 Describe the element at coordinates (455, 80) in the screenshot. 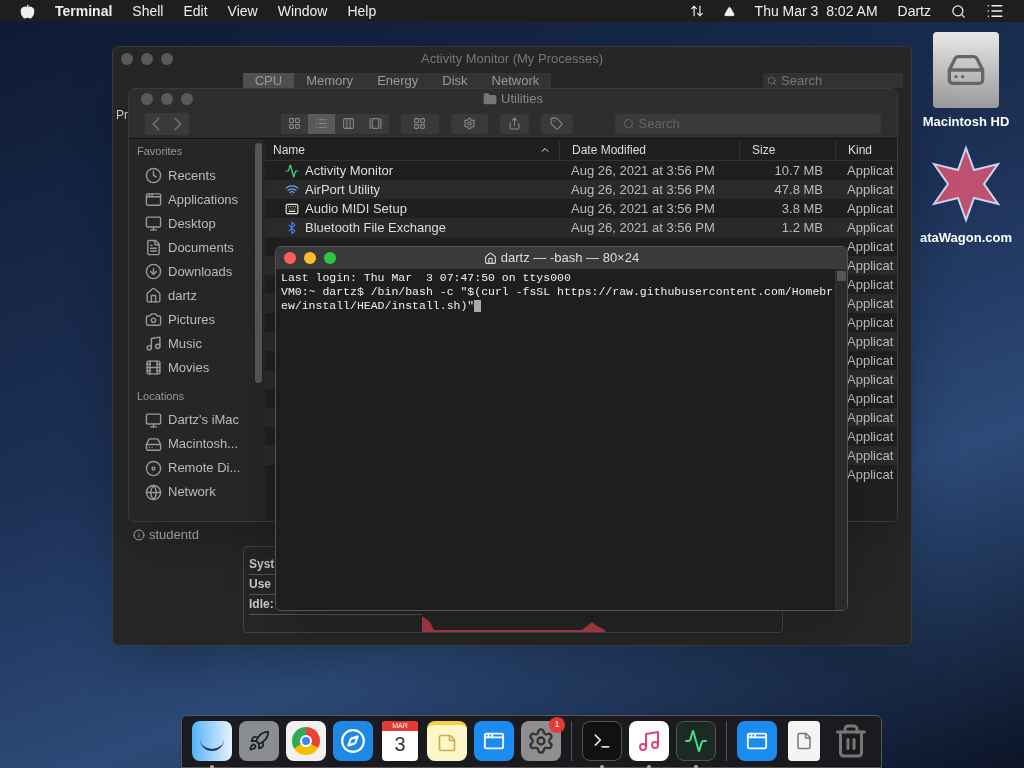

I see `tab: Disk` at that location.